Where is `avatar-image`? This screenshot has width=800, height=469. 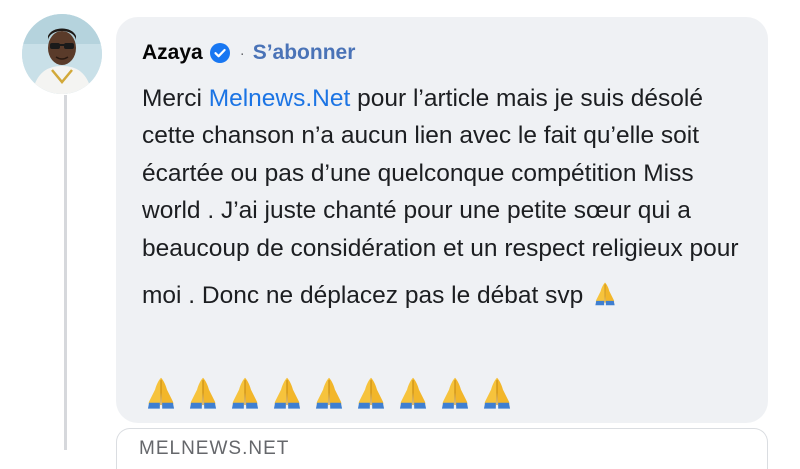
avatar-image is located at coordinates (62, 54).